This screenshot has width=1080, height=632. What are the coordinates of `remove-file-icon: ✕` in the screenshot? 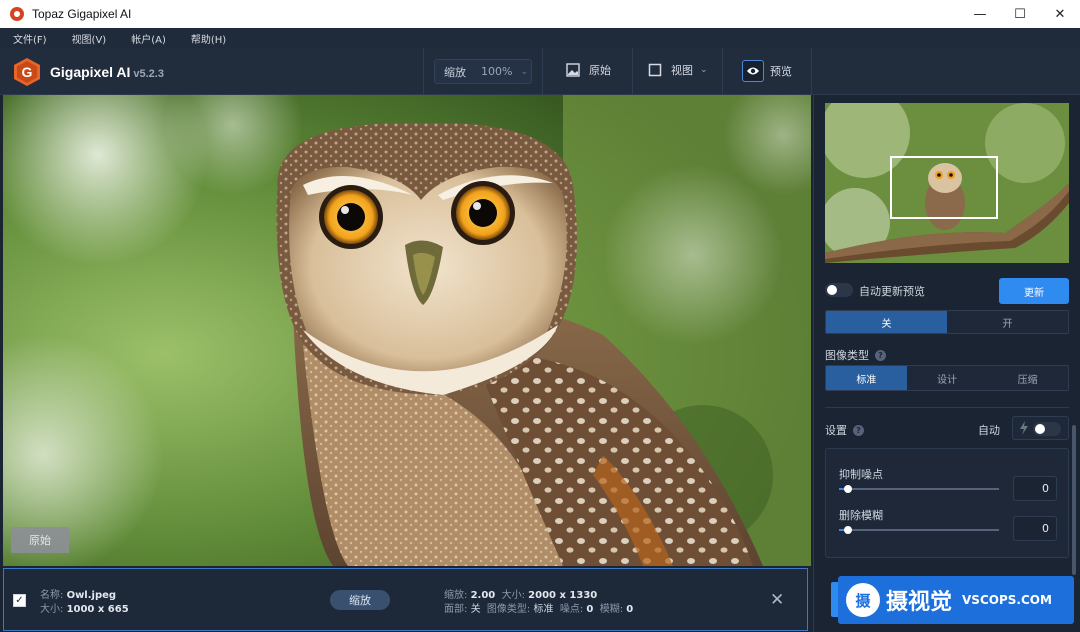 It's located at (777, 600).